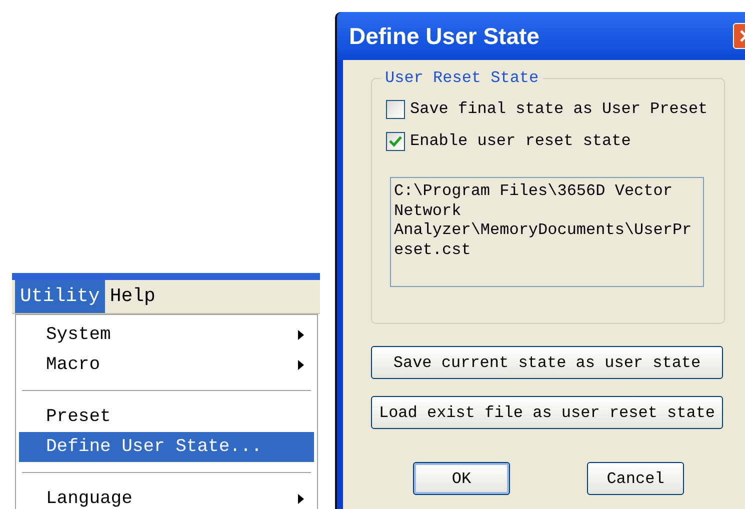 Image resolution: width=745 pixels, height=509 pixels. I want to click on checkbox-label: Save final state as User Preset, so click(559, 109).